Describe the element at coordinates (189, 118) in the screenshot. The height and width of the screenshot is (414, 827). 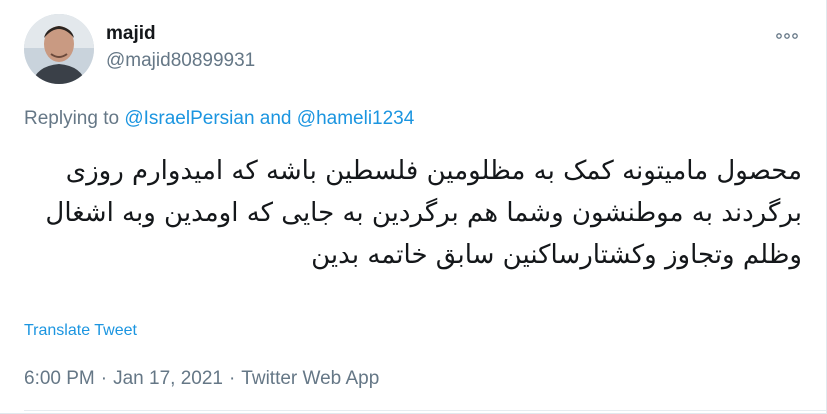
I see `reply-user-1-link: @IsraelPersian` at that location.